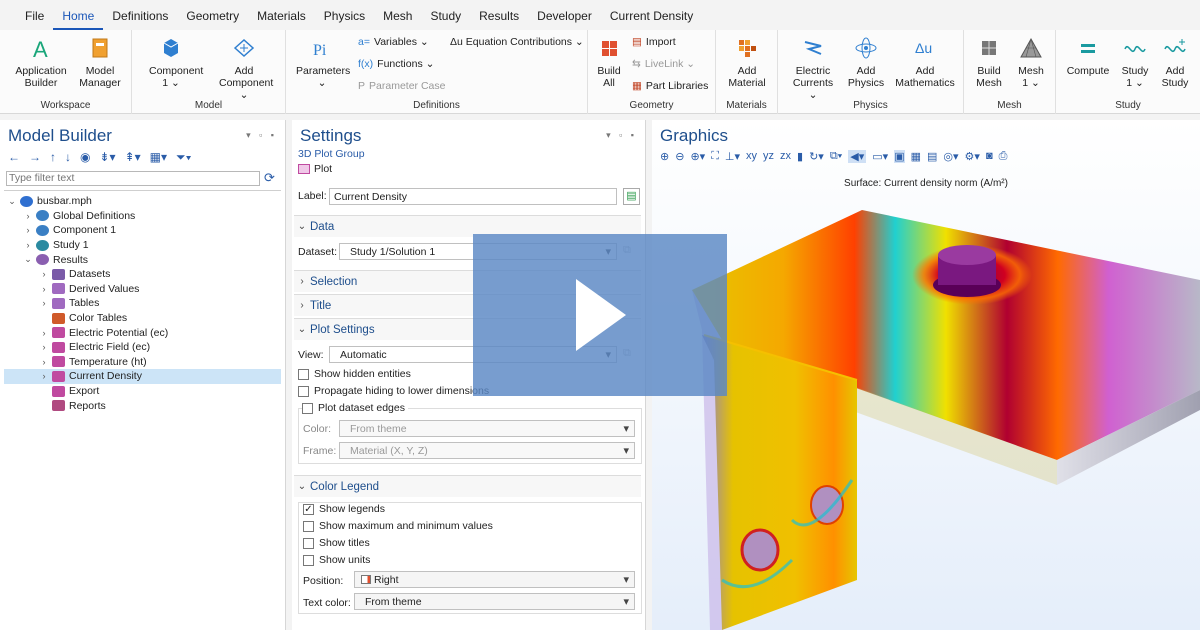  I want to click on application-builder-button: A Application Builder, so click(41, 61).